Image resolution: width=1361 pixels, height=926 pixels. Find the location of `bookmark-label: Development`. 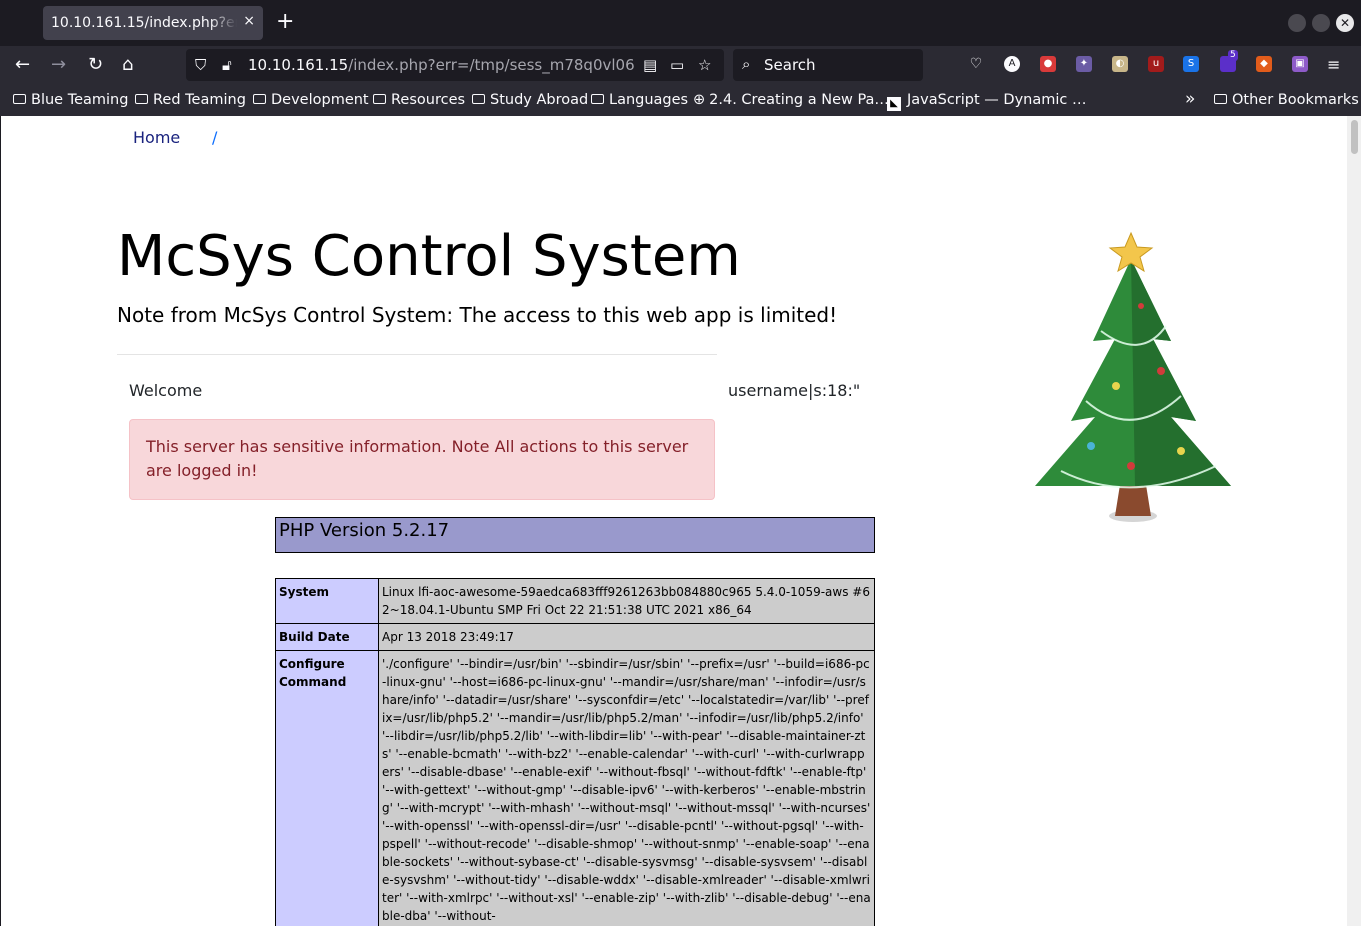

bookmark-label: Development is located at coordinates (320, 100).